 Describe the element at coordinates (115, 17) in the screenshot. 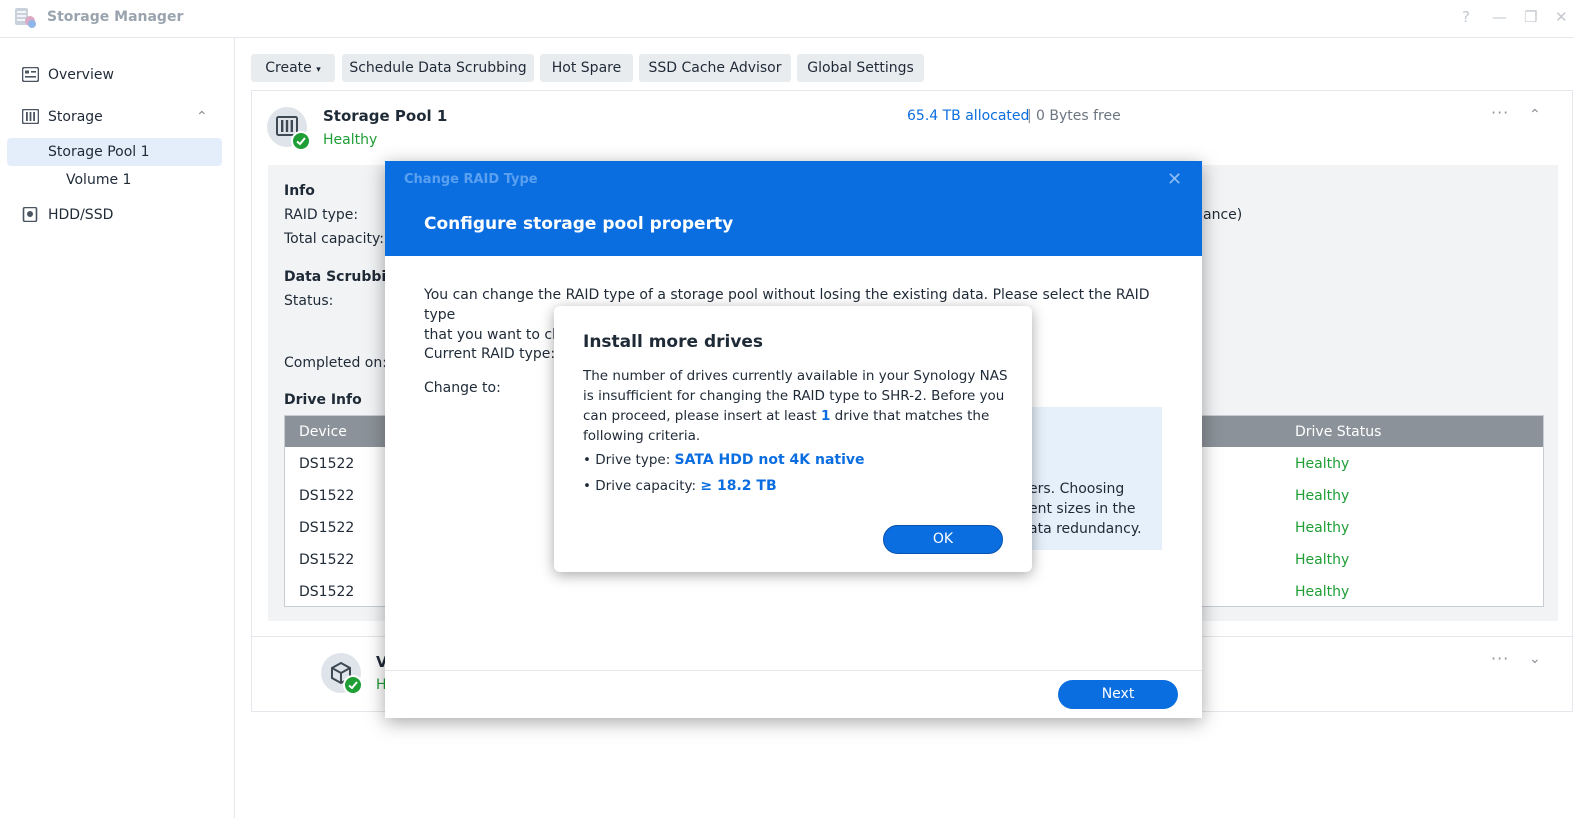

I see `window-title: Storage Manager` at that location.